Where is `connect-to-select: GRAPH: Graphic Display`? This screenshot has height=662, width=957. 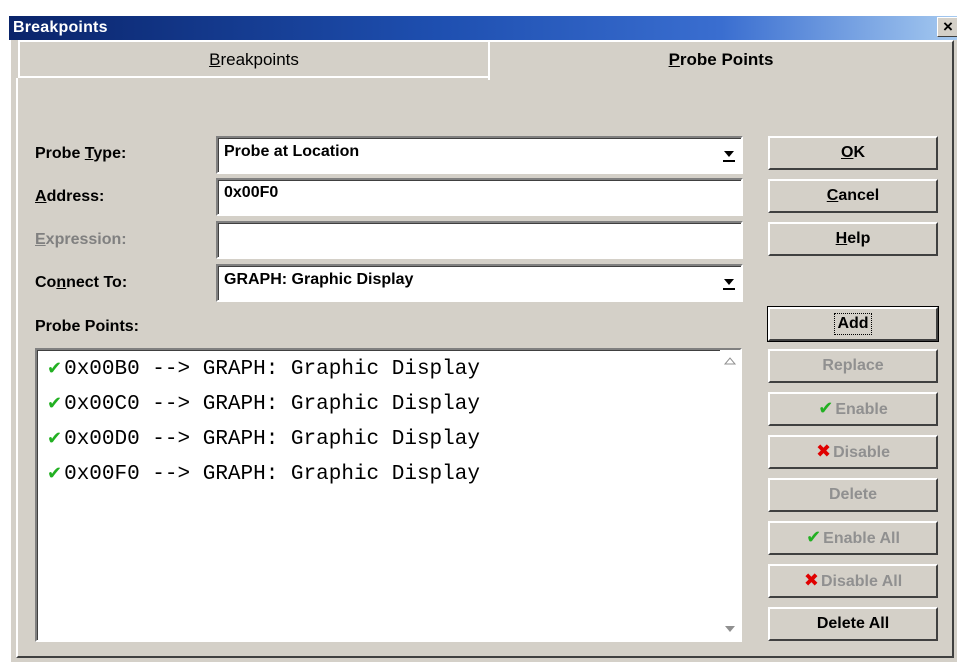 connect-to-select: GRAPH: Graphic Display is located at coordinates (479, 283).